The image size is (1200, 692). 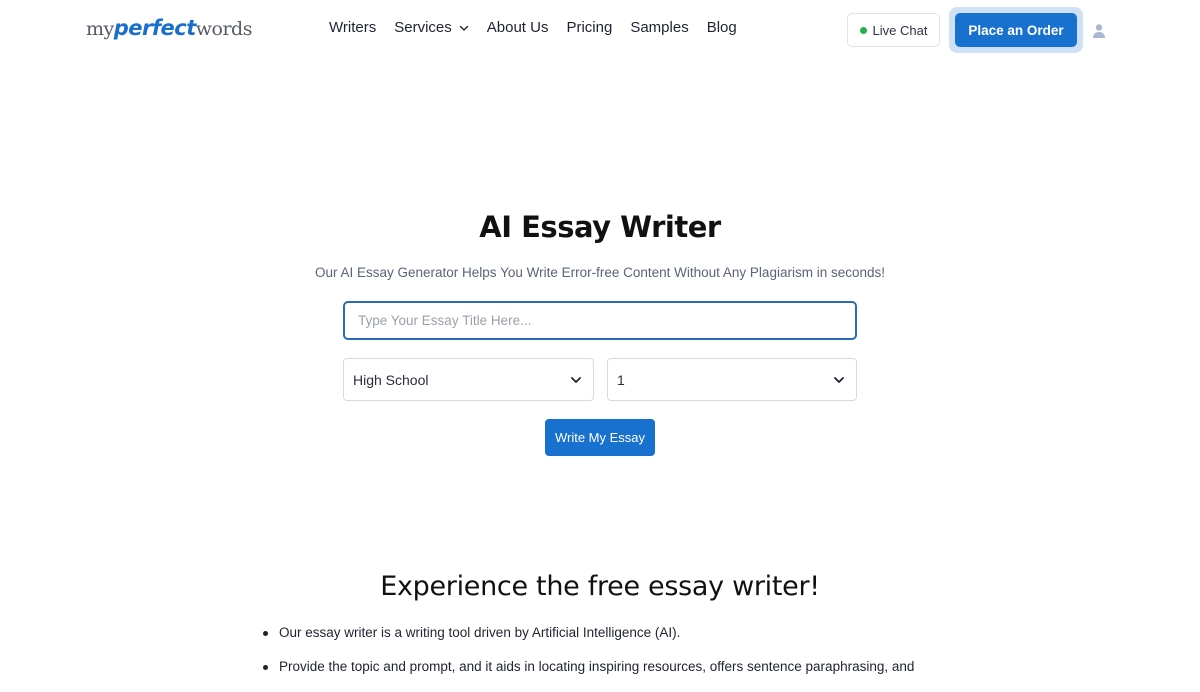 I want to click on place-order-focus-ring: Place an Order, so click(x=1016, y=30).